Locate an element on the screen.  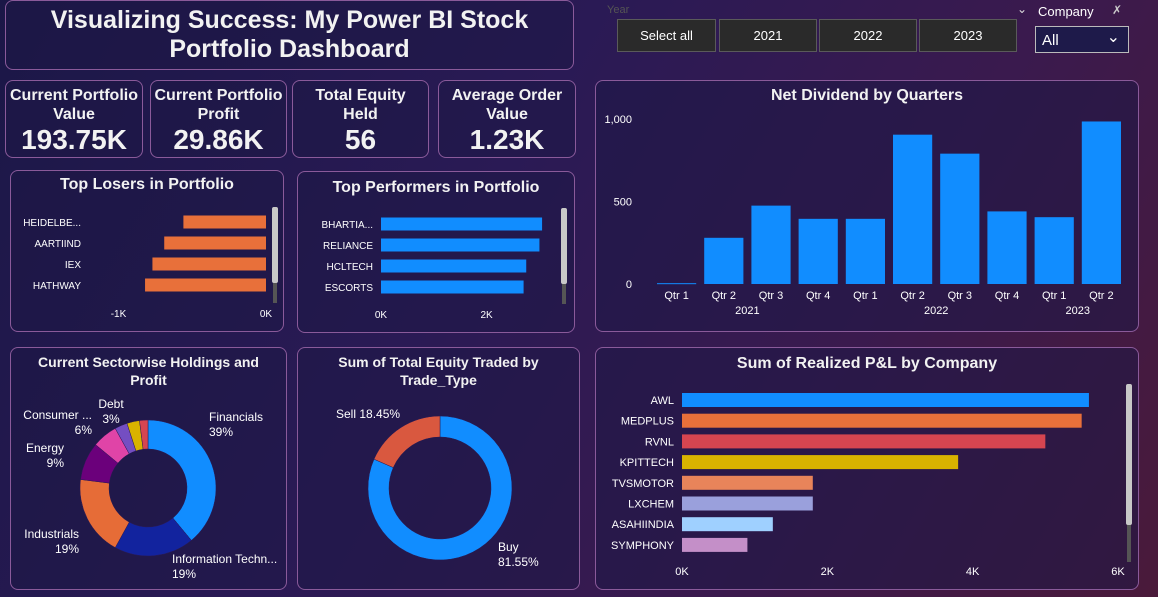
category-label: HCLTECH is located at coordinates (350, 267).